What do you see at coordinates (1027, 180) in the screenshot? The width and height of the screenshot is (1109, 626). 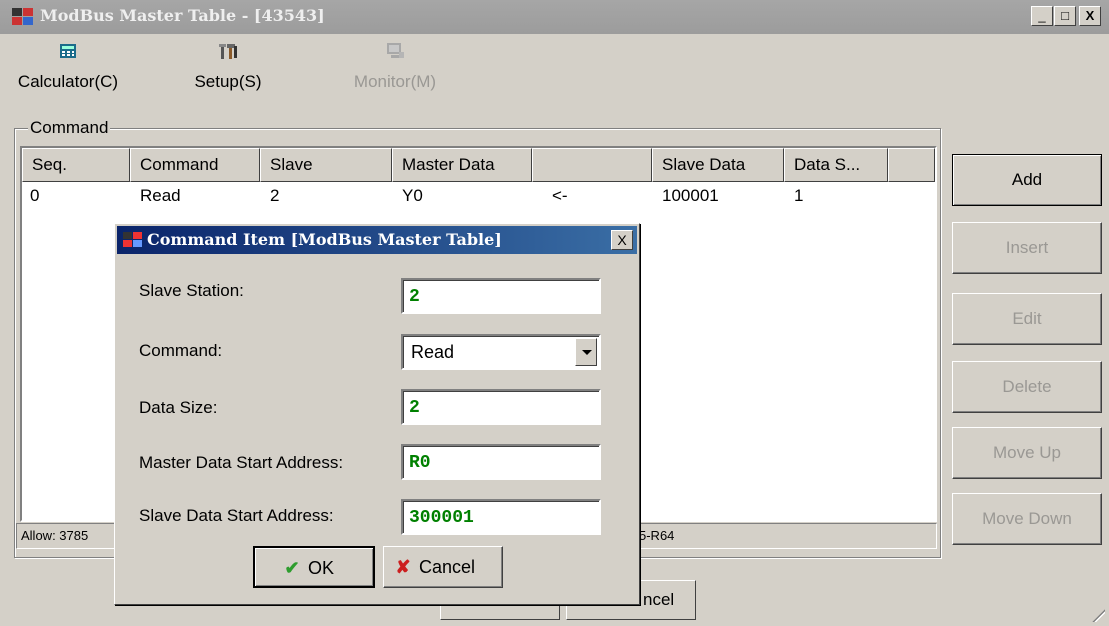 I see `add-button: Add` at bounding box center [1027, 180].